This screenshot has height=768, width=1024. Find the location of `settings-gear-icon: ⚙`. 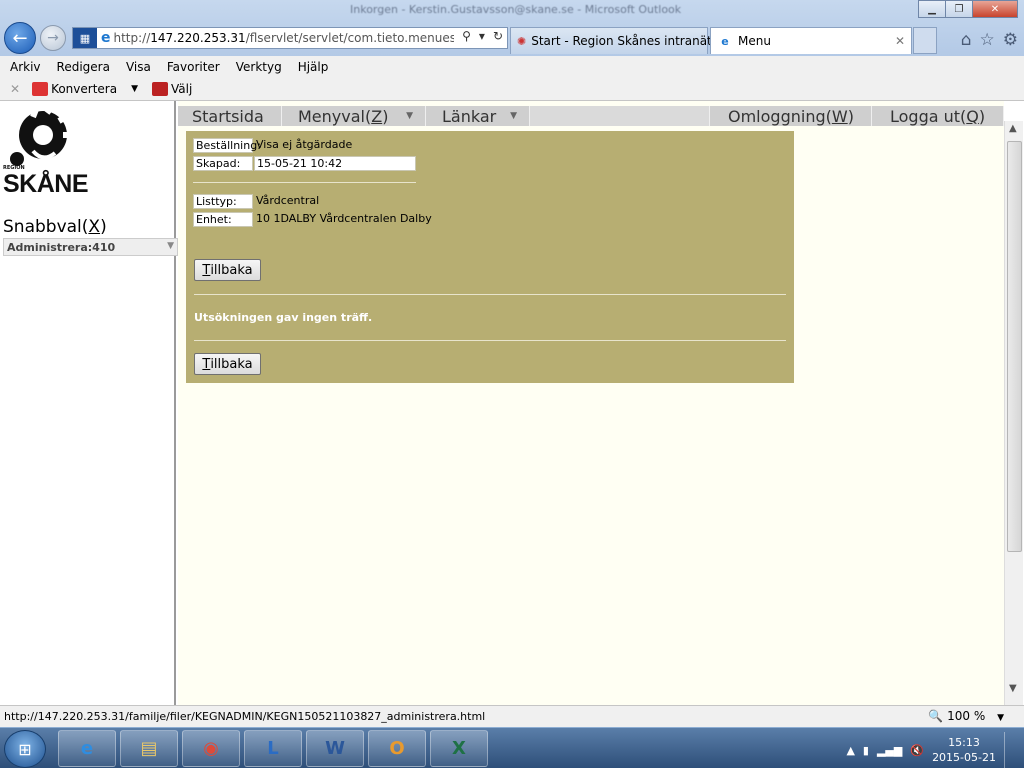

settings-gear-icon: ⚙ is located at coordinates (1010, 40).